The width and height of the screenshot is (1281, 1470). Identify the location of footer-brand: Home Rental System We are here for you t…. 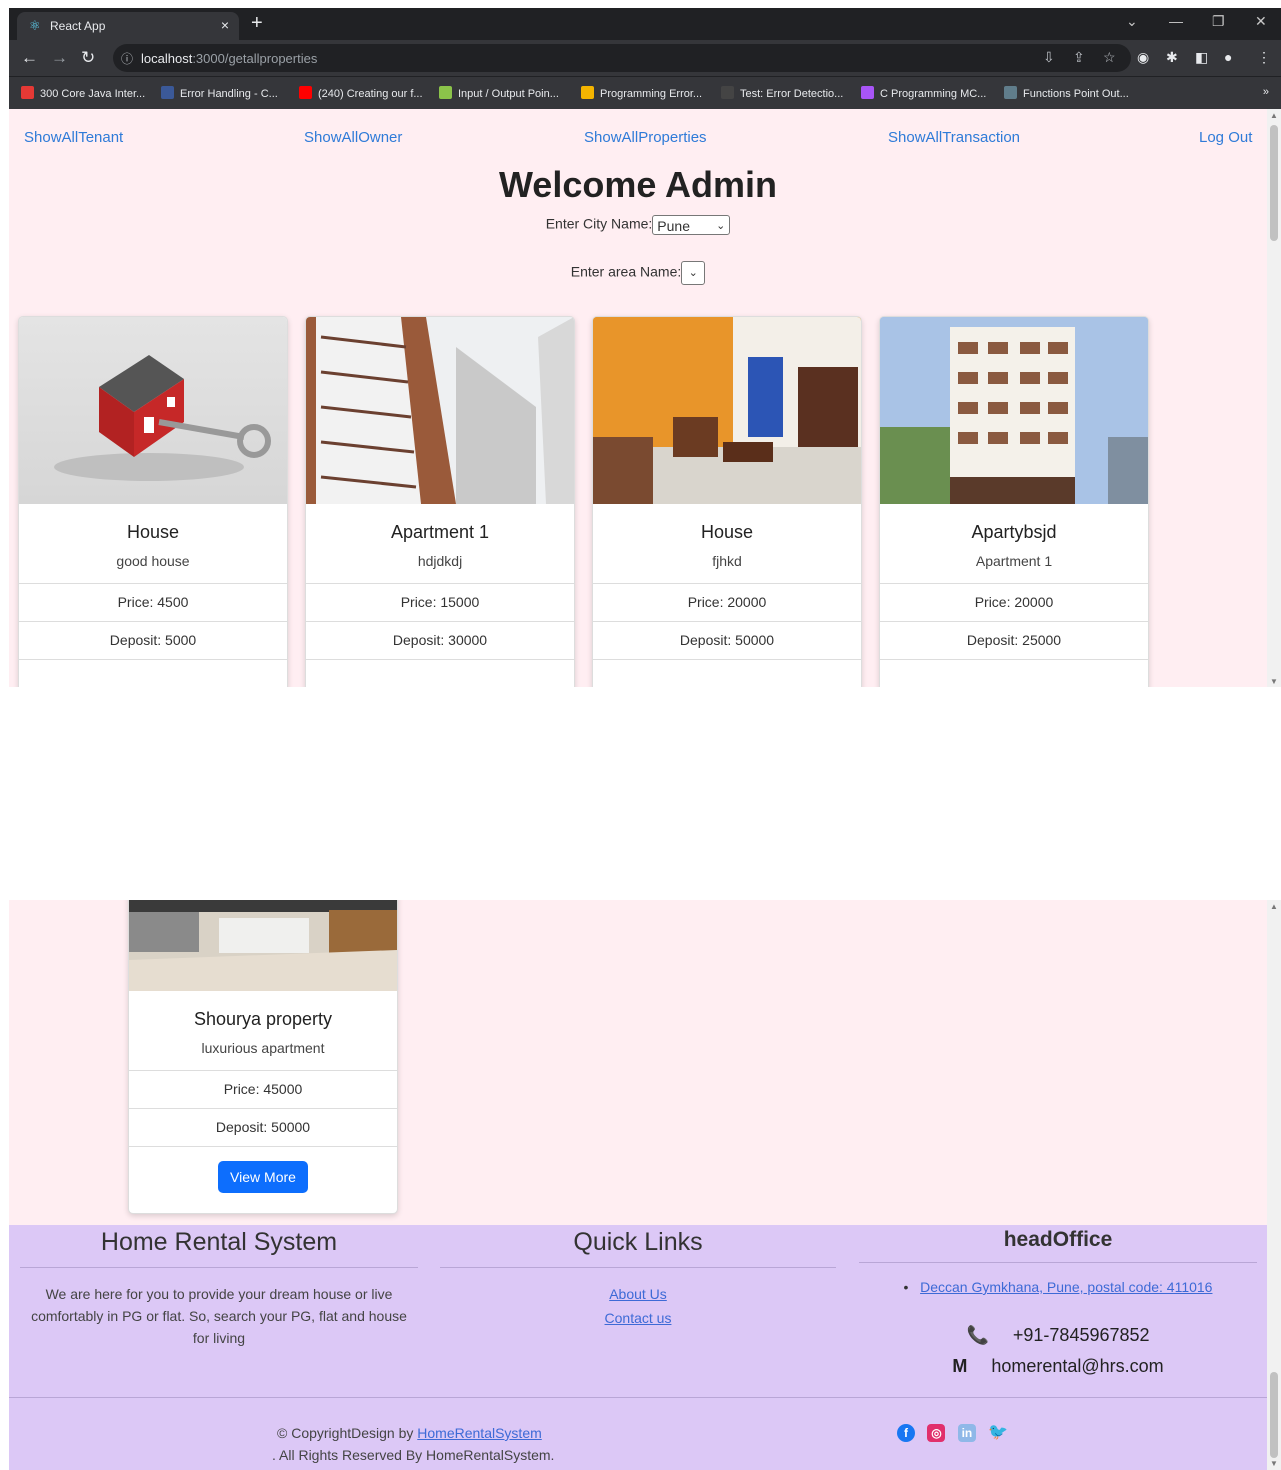
(219, 1287).